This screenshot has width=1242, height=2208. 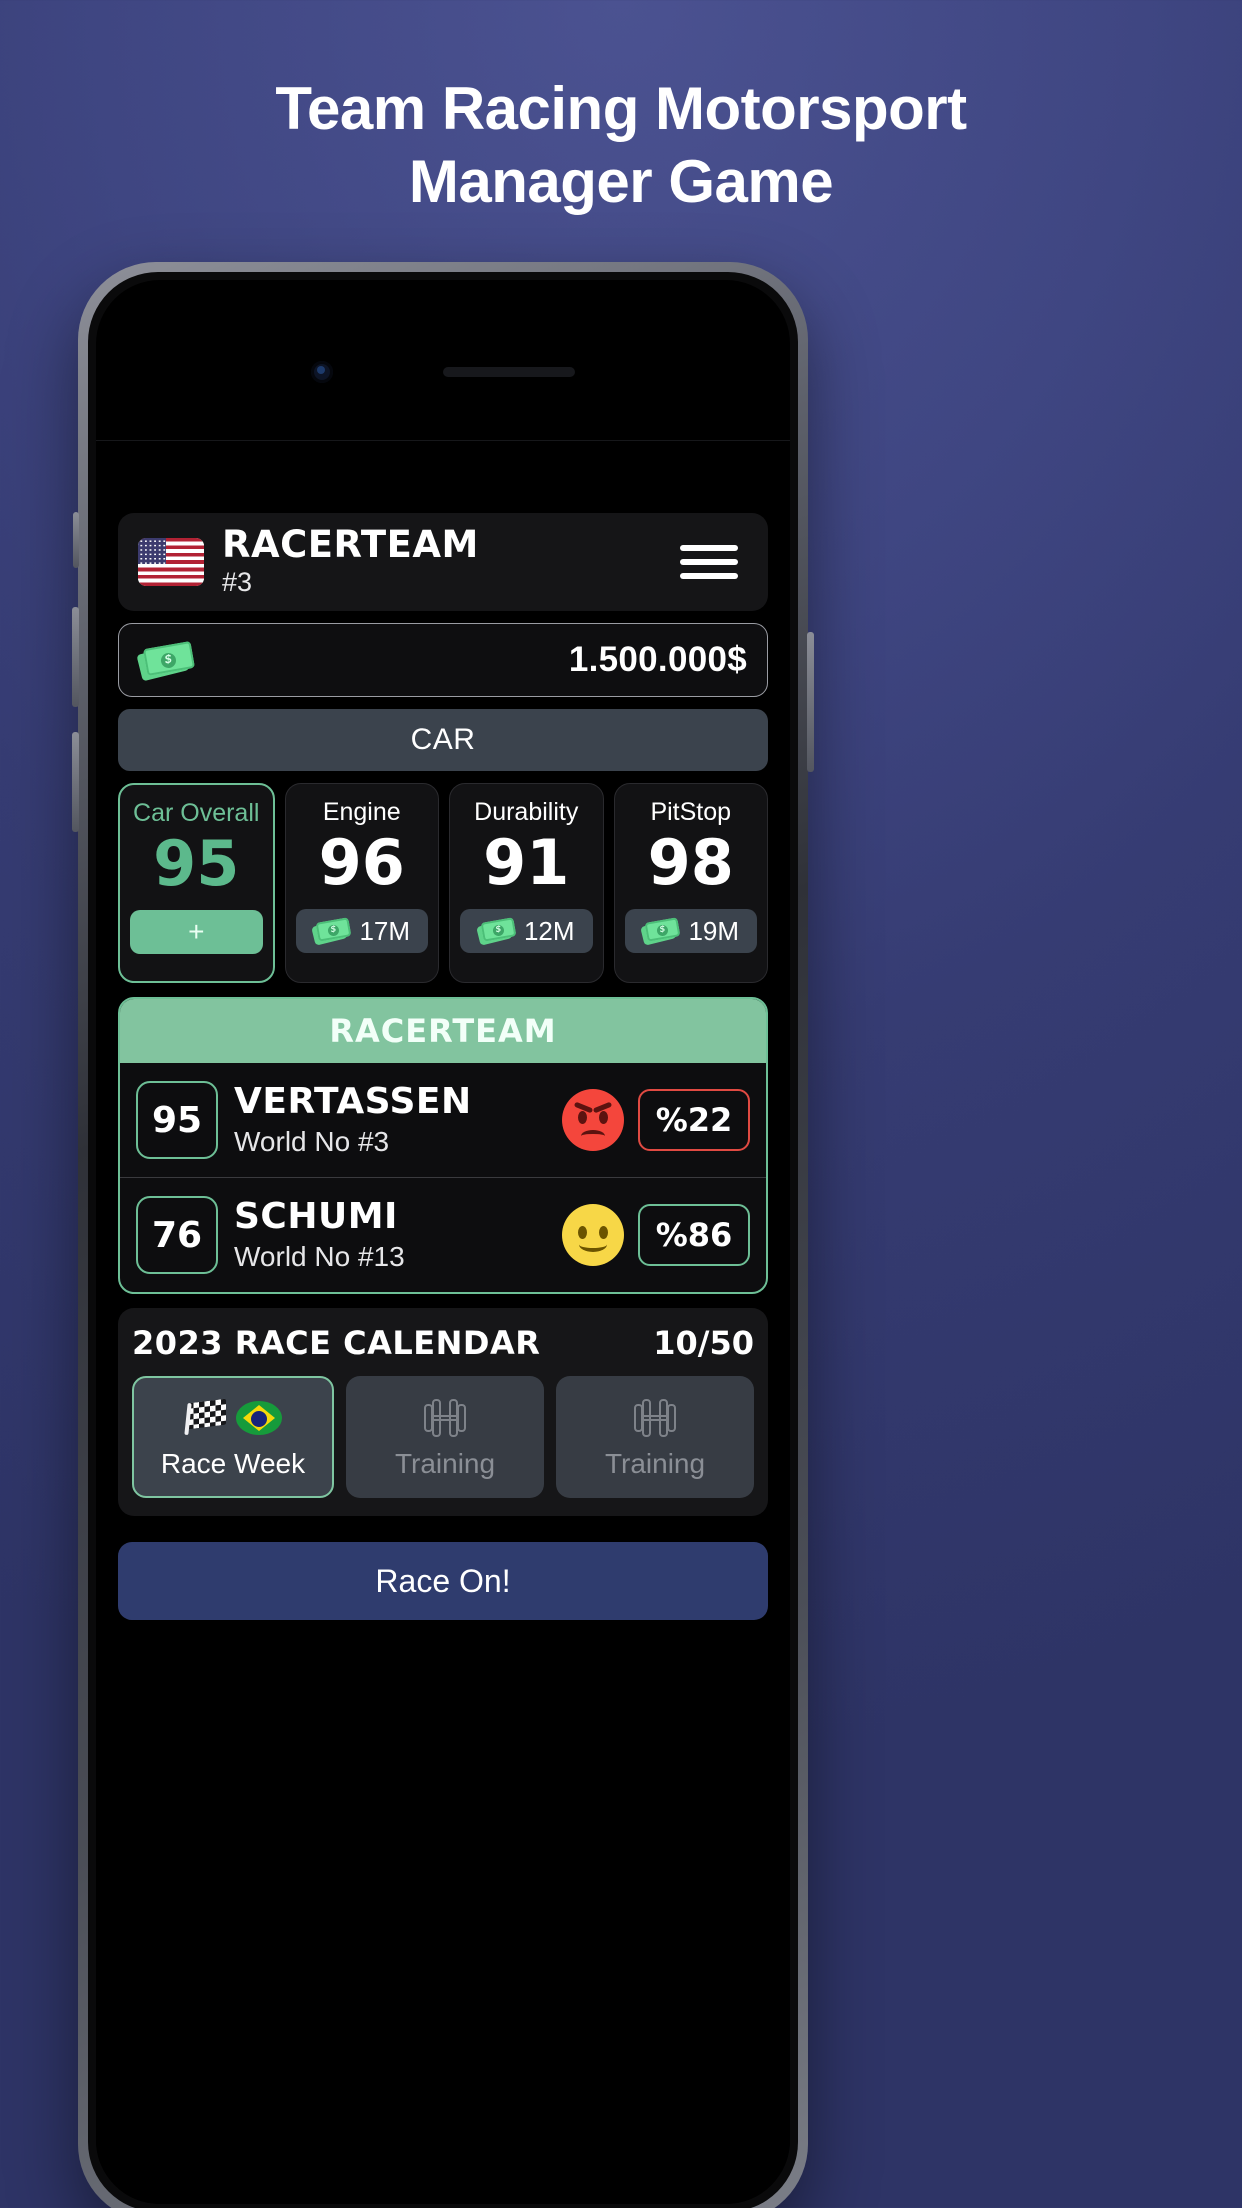 I want to click on stat-value: 91, so click(x=526, y=862).